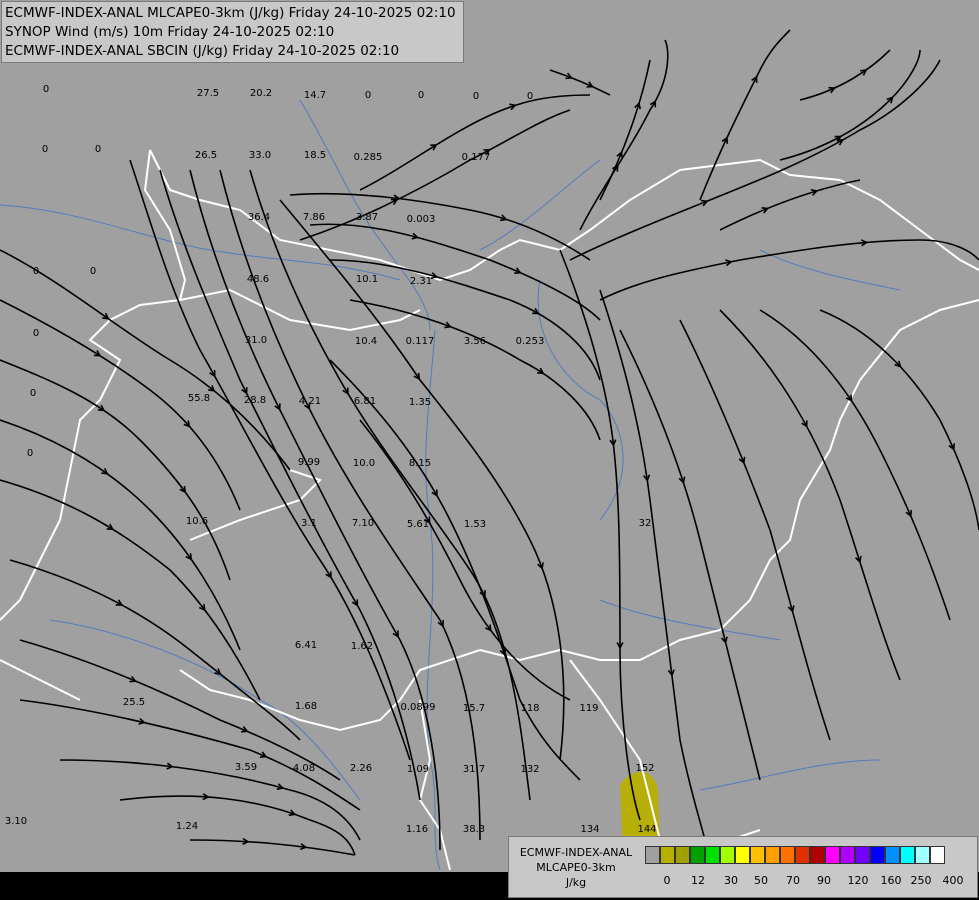  Describe the element at coordinates (306, 706) in the screenshot. I see `cape-value-label: 1.68` at that location.